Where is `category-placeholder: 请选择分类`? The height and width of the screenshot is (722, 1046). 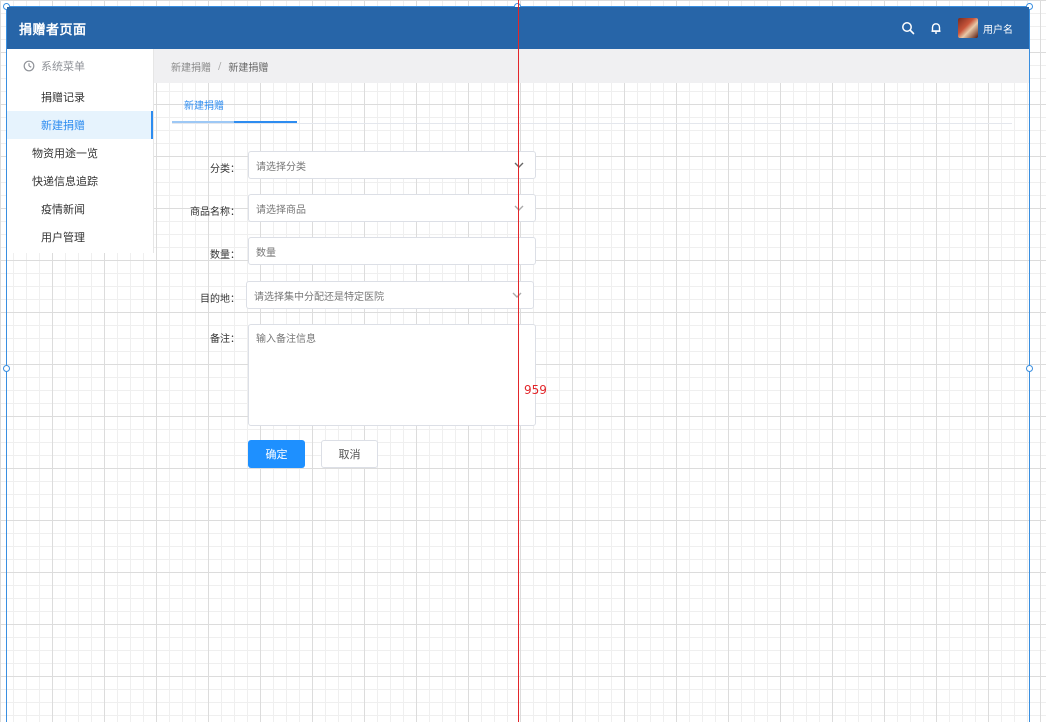
category-placeholder: 请选择分类 is located at coordinates (281, 167).